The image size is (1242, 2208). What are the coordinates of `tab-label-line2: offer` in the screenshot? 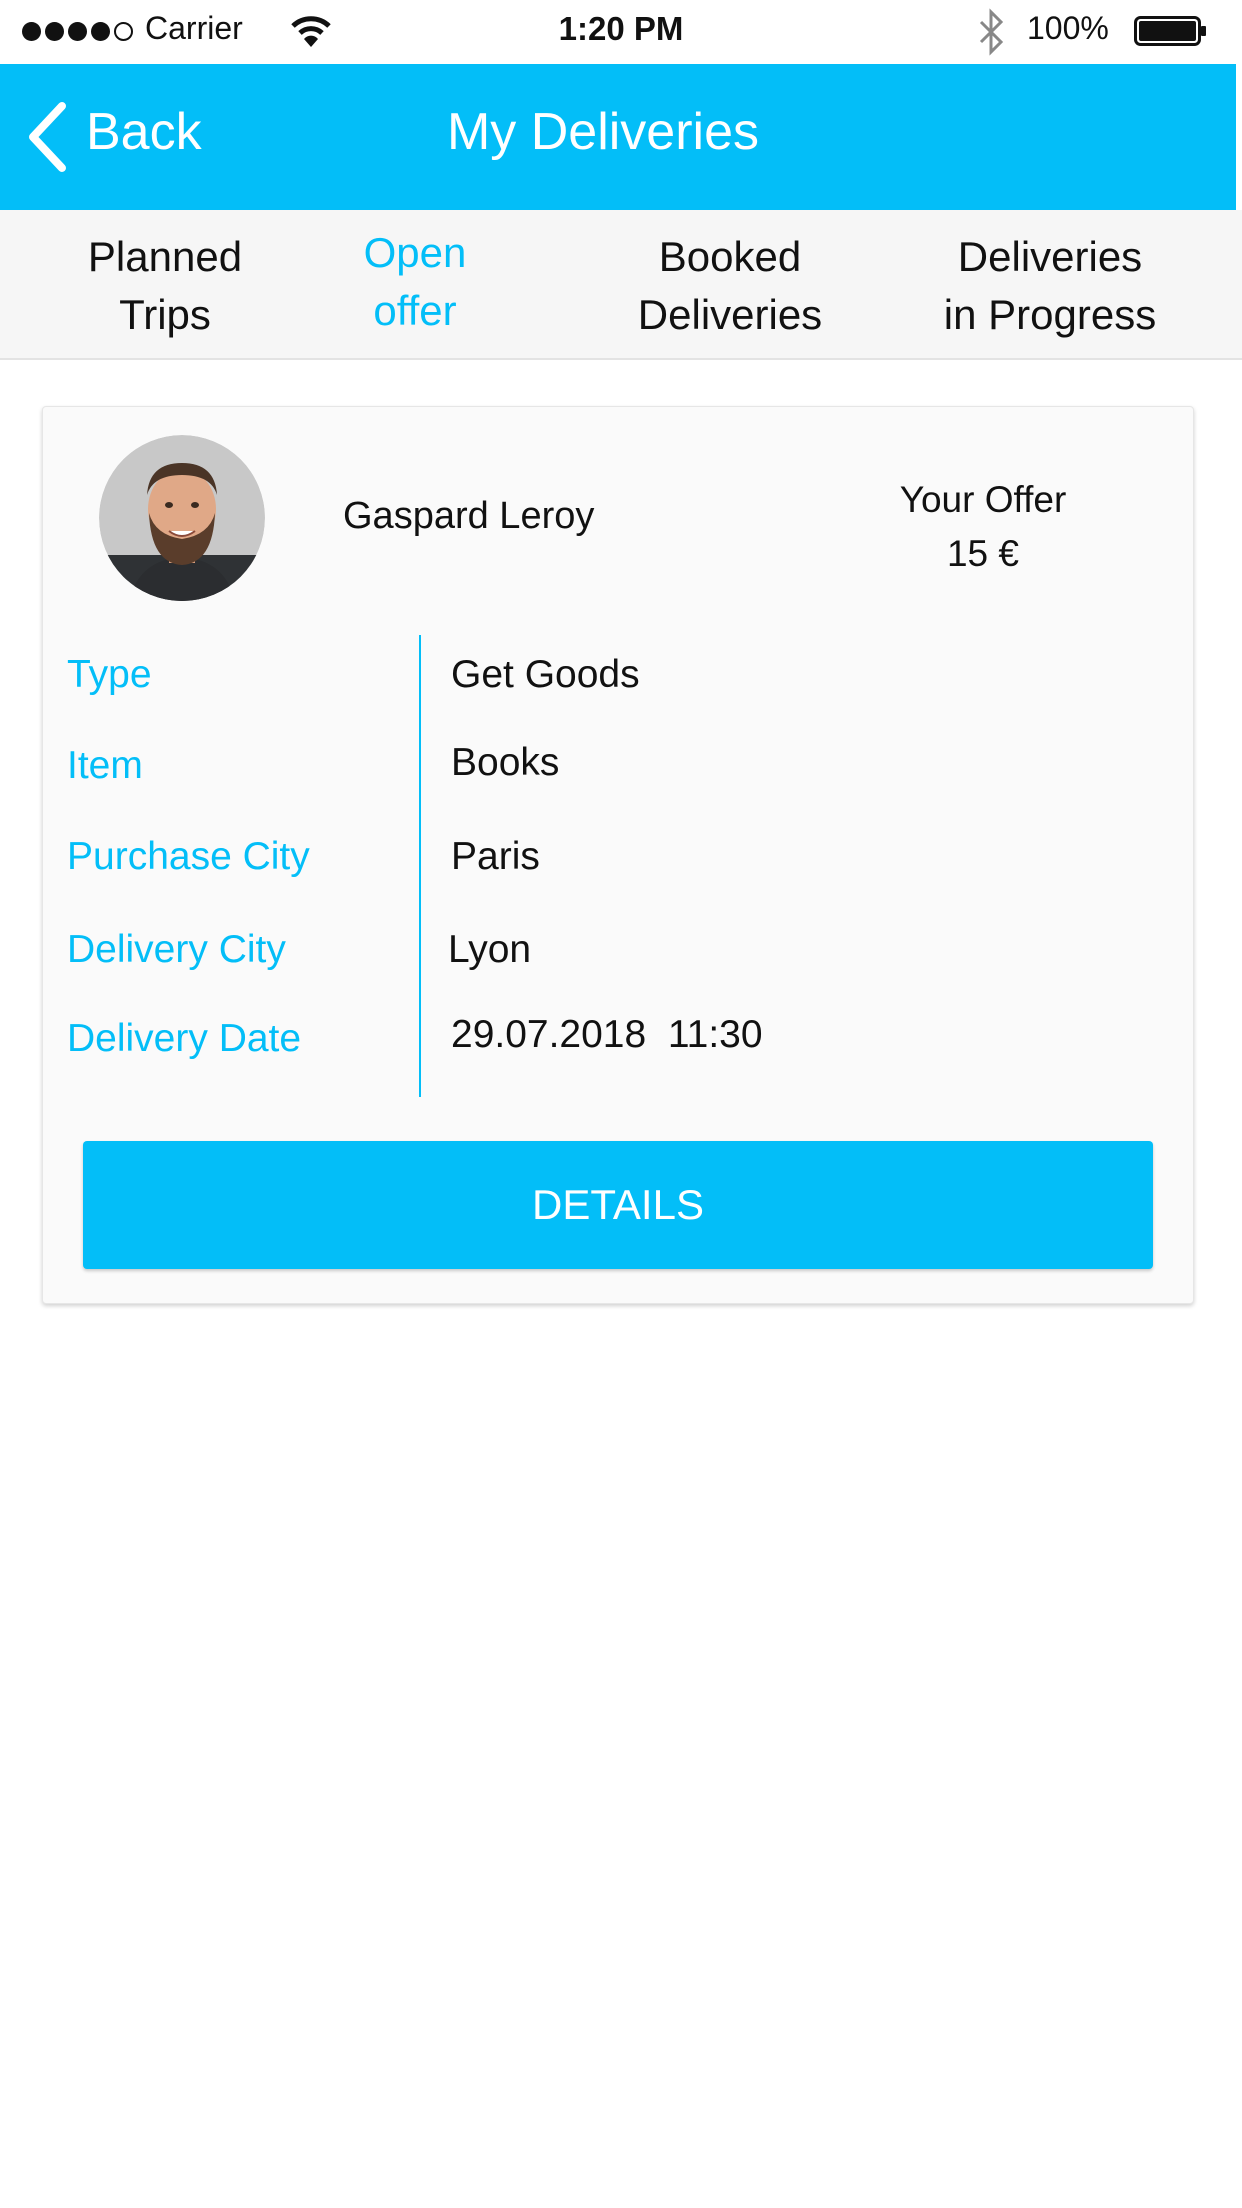 It's located at (415, 310).